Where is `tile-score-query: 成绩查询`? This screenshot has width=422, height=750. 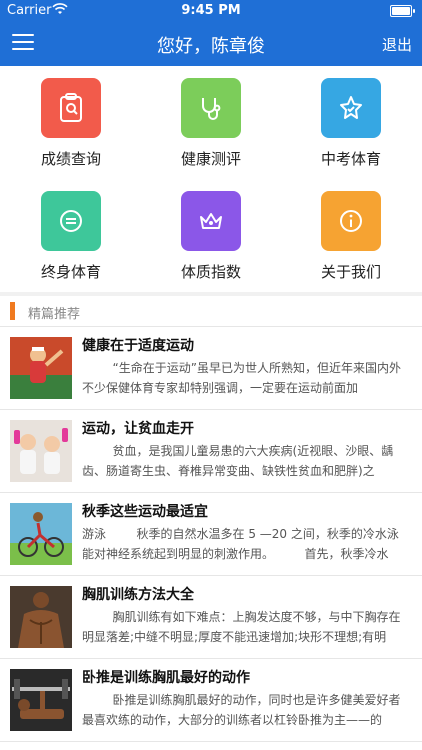
tile-score-query: 成绩查询 is located at coordinates (71, 122).